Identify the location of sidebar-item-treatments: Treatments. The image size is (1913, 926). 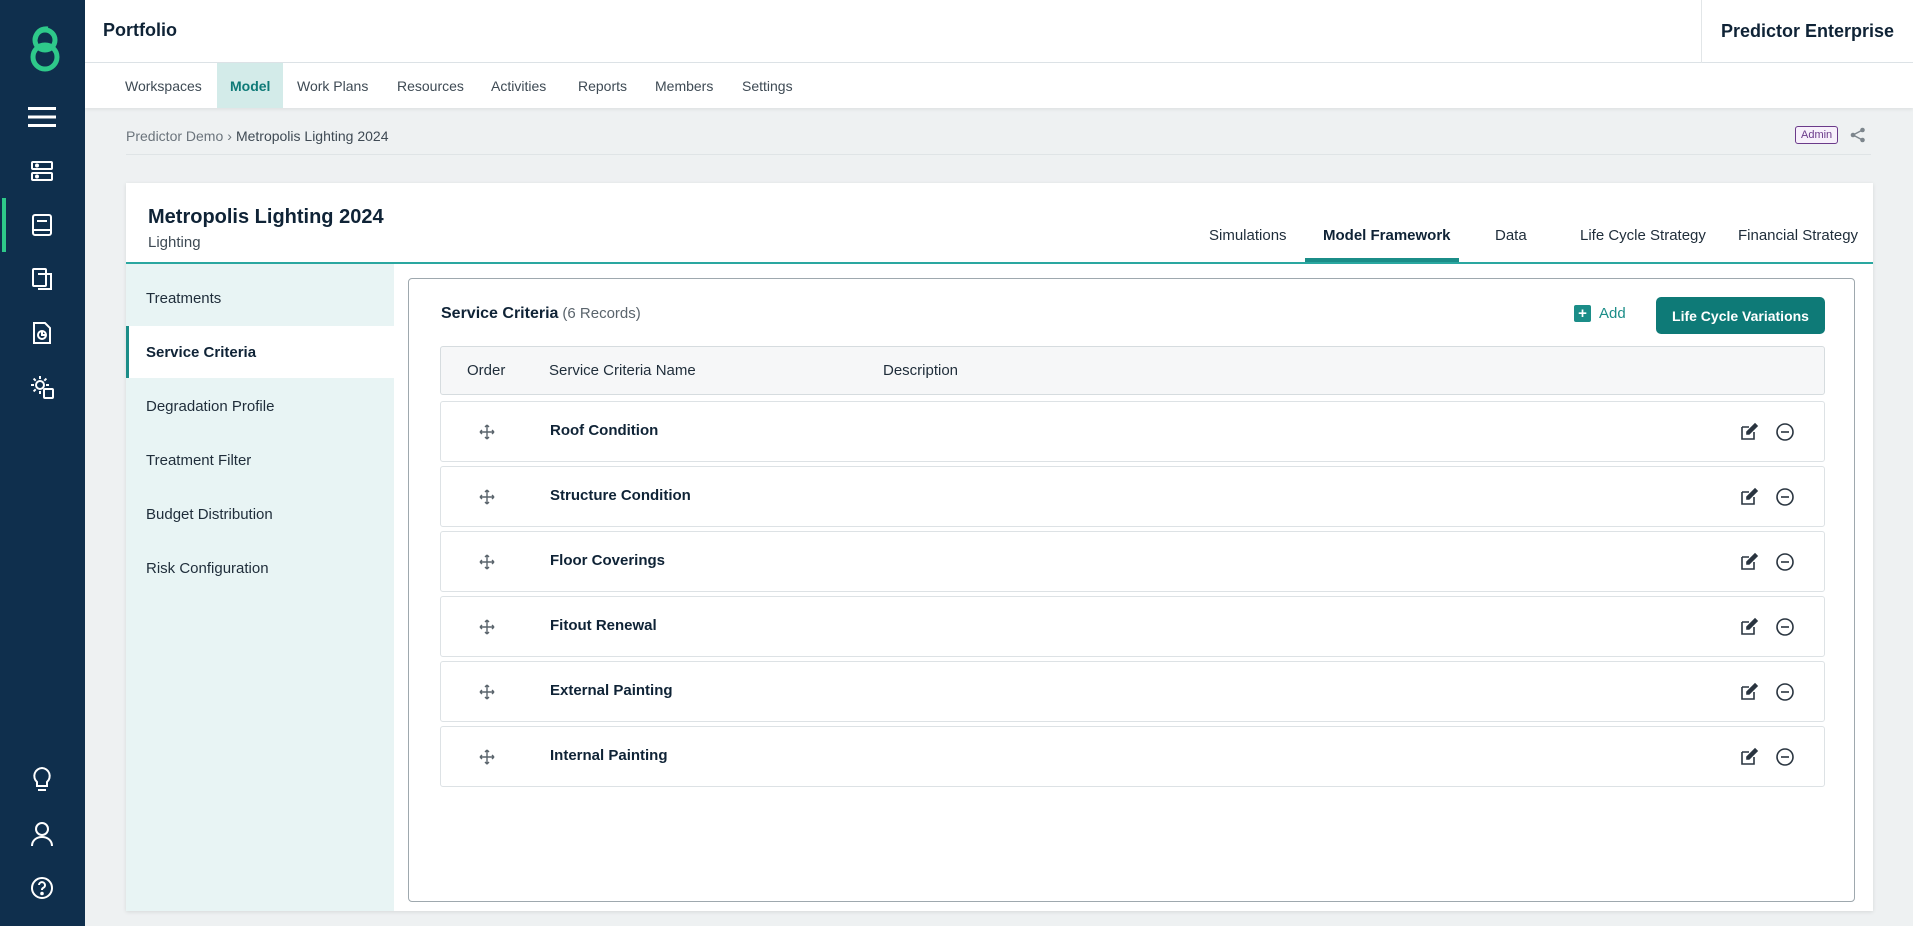
(260, 298).